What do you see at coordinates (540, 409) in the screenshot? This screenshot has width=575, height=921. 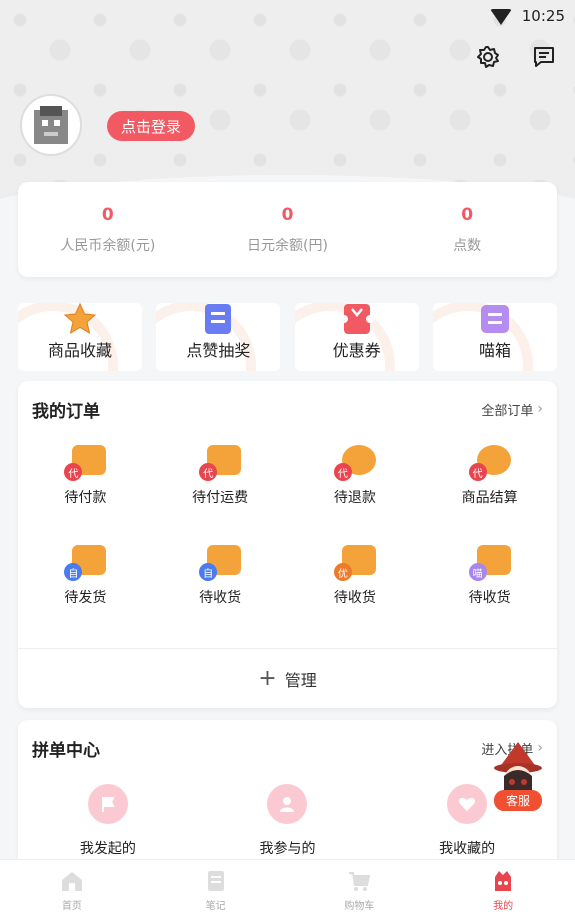 I see `chevron-right-icon: ›` at bounding box center [540, 409].